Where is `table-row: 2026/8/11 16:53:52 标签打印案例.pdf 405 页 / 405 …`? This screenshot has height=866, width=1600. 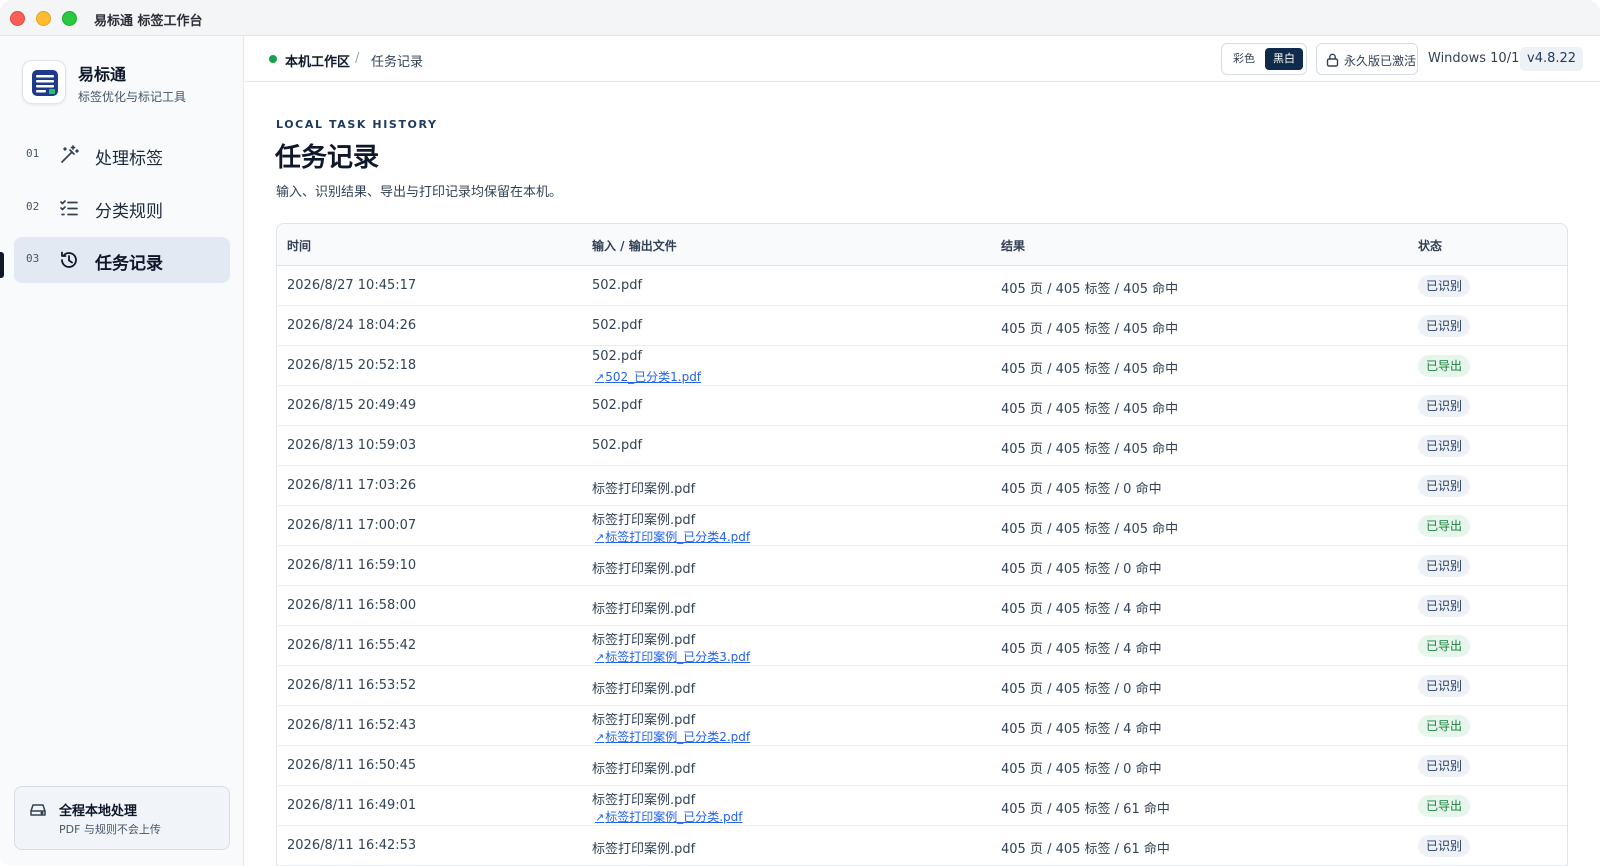 table-row: 2026/8/11 16:53:52 标签打印案例.pdf 405 页 / 405 … is located at coordinates (922, 686).